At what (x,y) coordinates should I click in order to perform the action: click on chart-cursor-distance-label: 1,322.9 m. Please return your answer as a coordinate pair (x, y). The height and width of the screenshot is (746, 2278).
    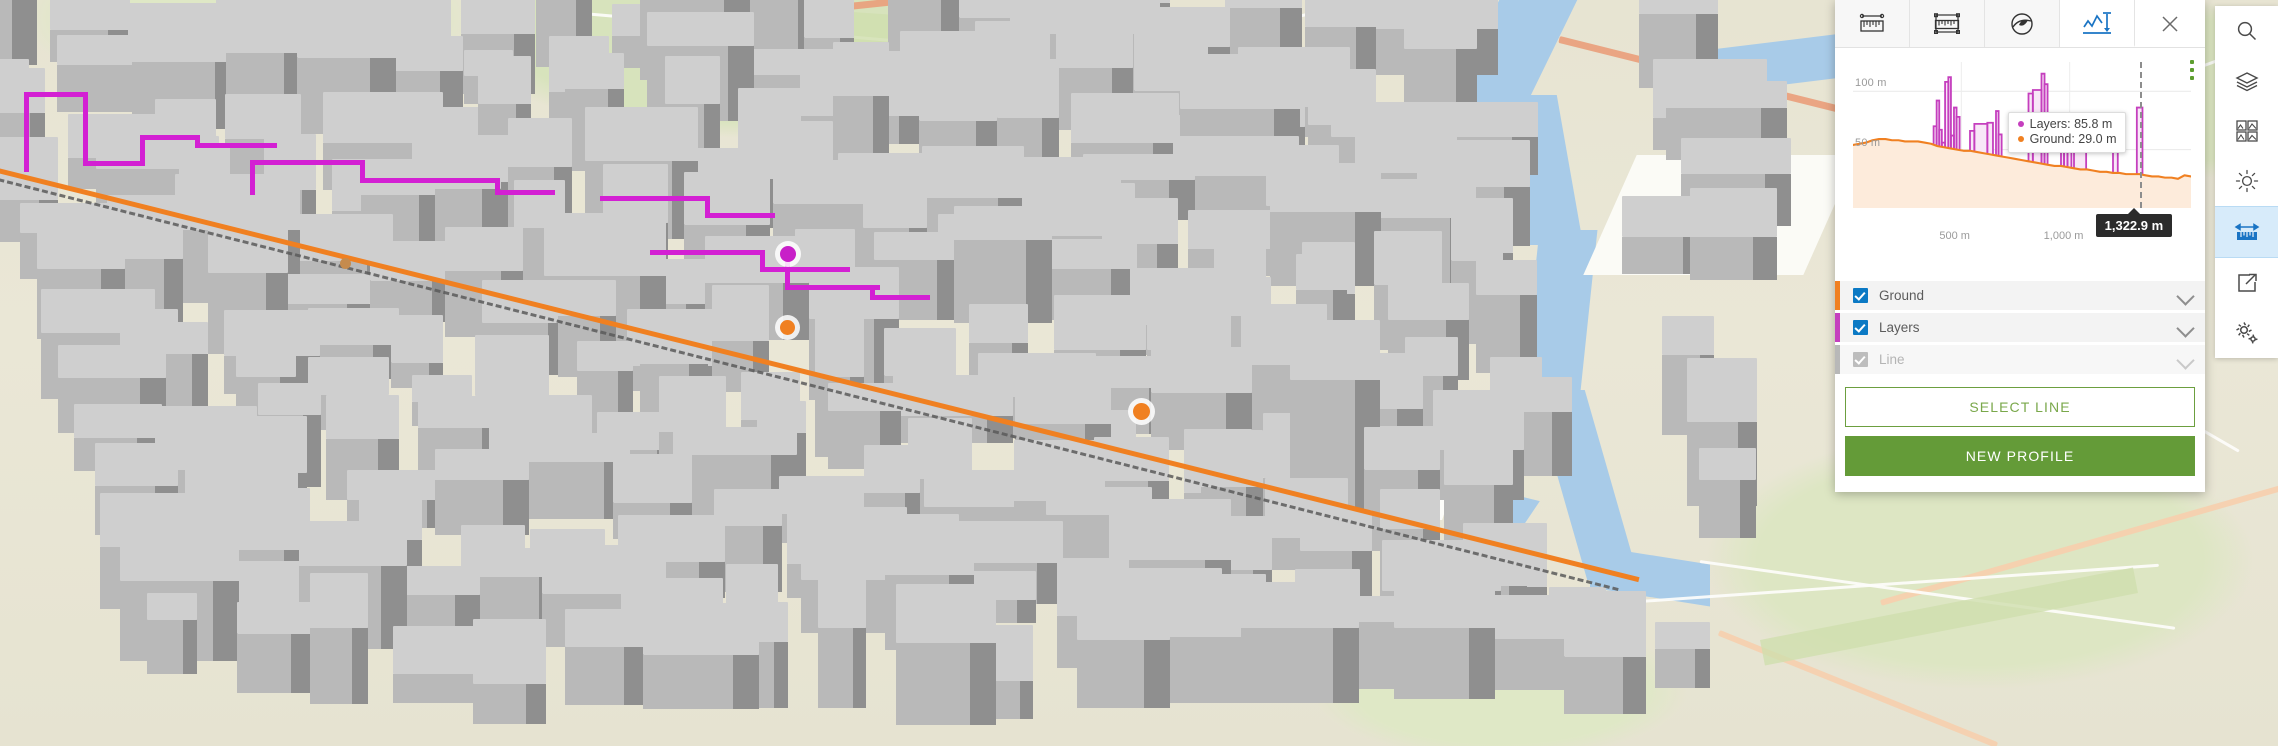
    Looking at the image, I should click on (2134, 222).